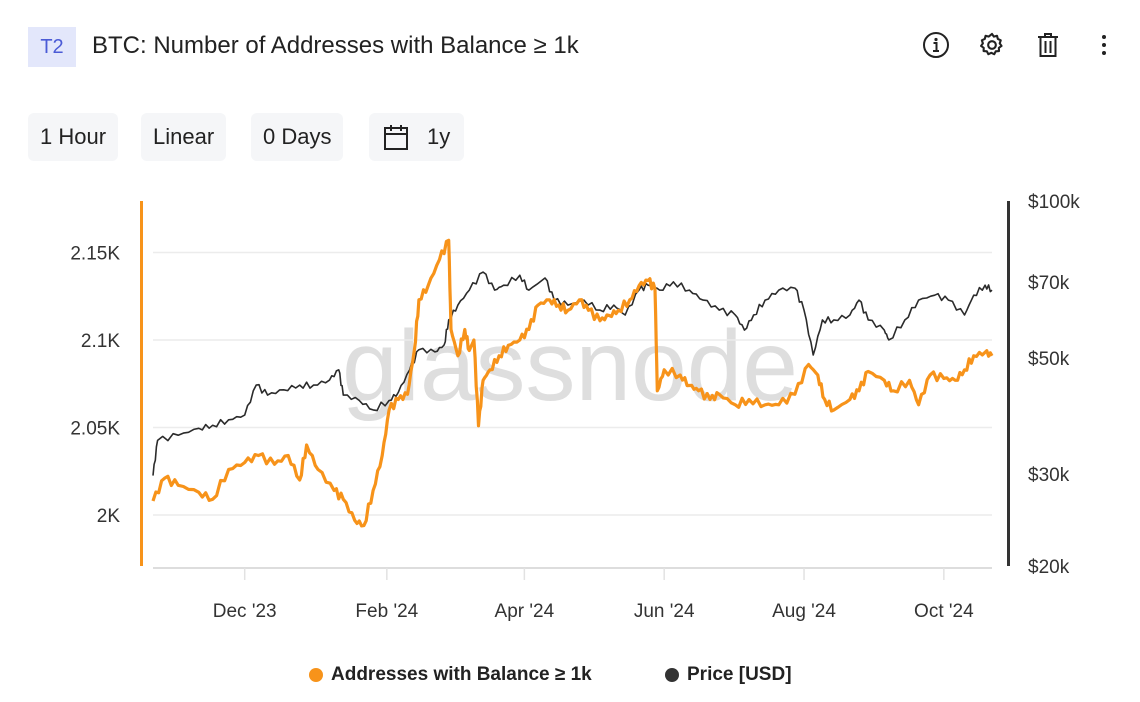 This screenshot has height=702, width=1140. I want to click on x-tick-label: Jun '24, so click(664, 611).